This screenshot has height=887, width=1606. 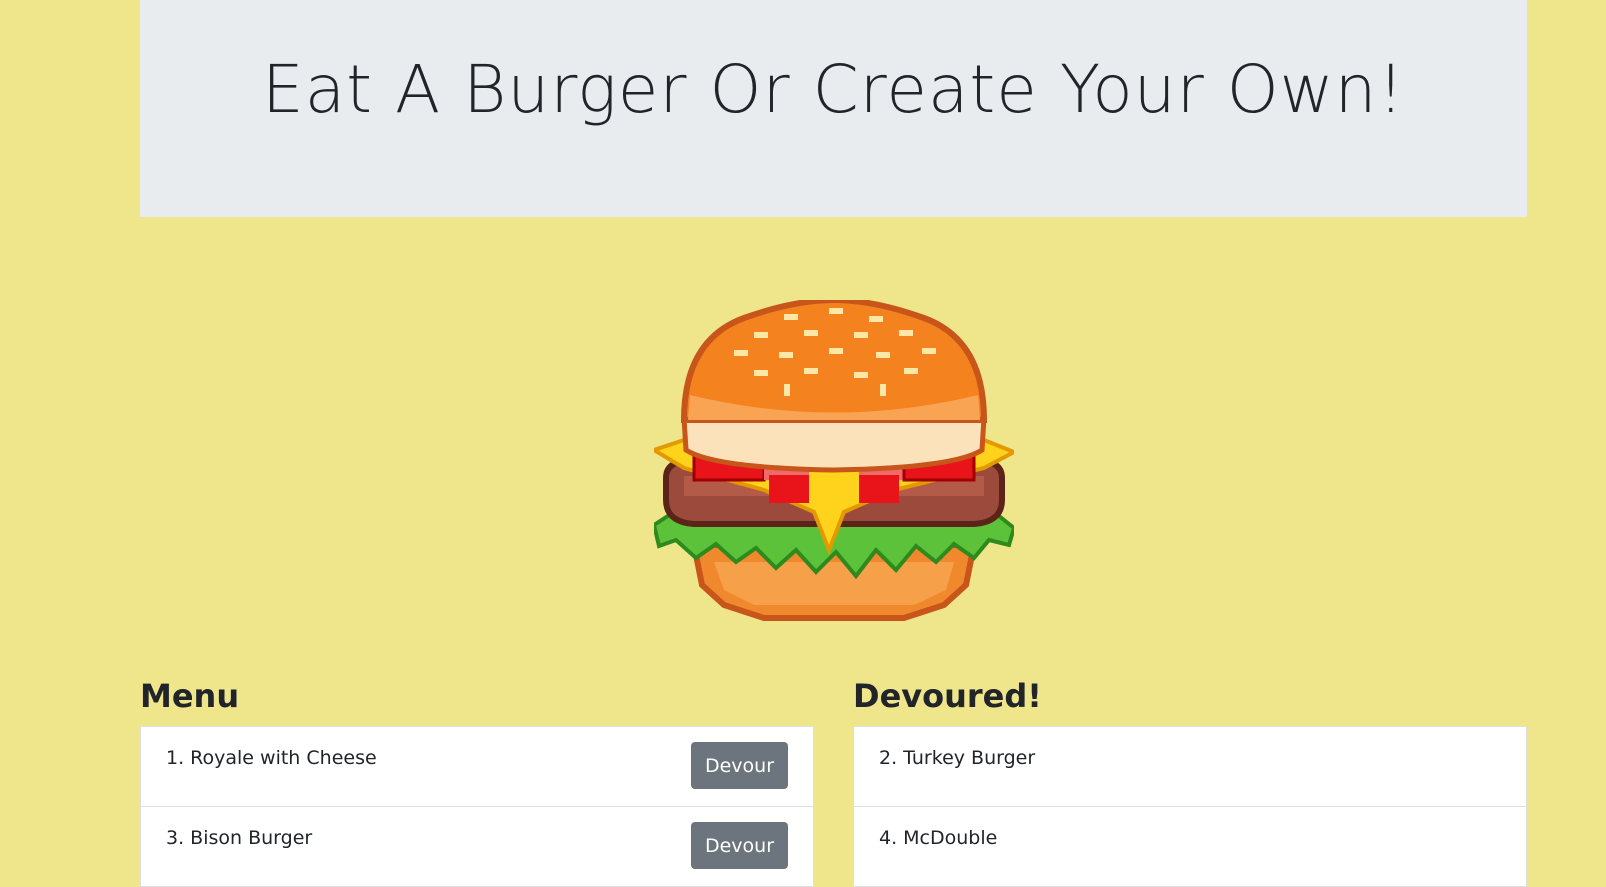 What do you see at coordinates (271, 758) in the screenshot?
I see `burger-name: 1. Royale with Cheese` at bounding box center [271, 758].